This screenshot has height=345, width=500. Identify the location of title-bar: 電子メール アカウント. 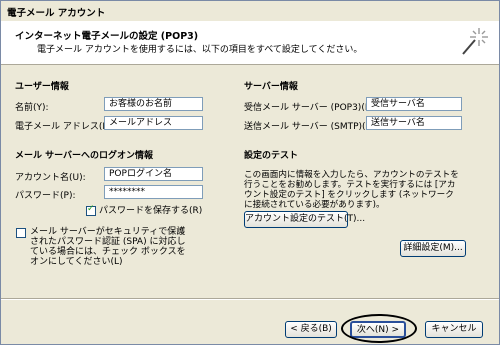
(250, 11).